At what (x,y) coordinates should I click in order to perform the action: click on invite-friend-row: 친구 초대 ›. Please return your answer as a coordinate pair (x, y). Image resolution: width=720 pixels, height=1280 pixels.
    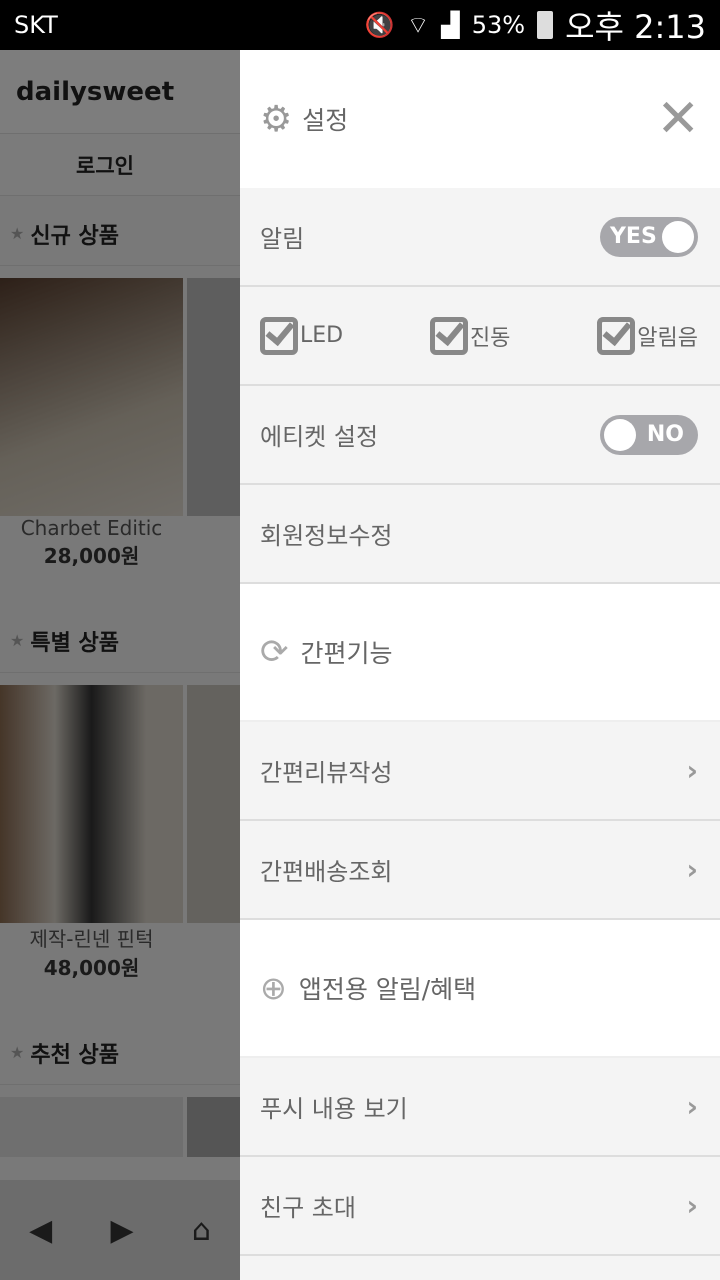
    Looking at the image, I should click on (480, 1206).